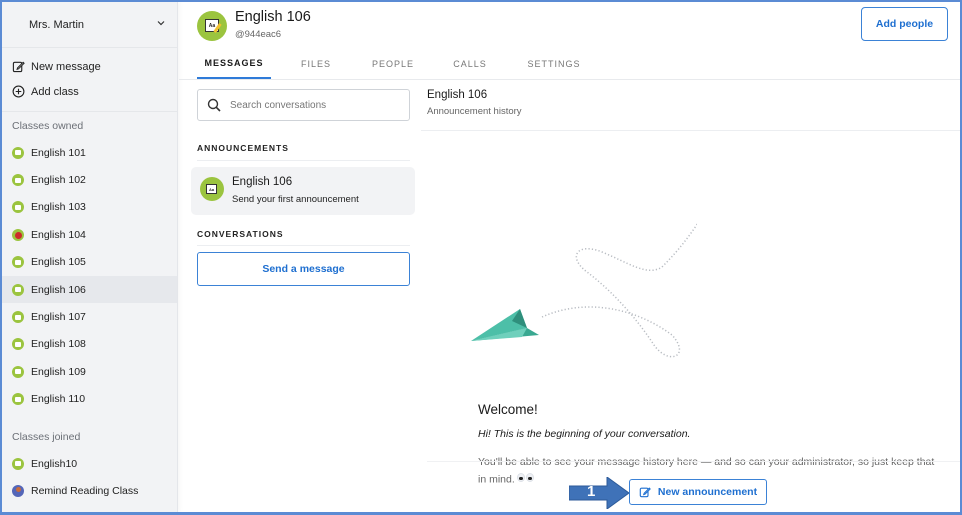  What do you see at coordinates (316, 64) in the screenshot?
I see `tab-files: FILES` at bounding box center [316, 64].